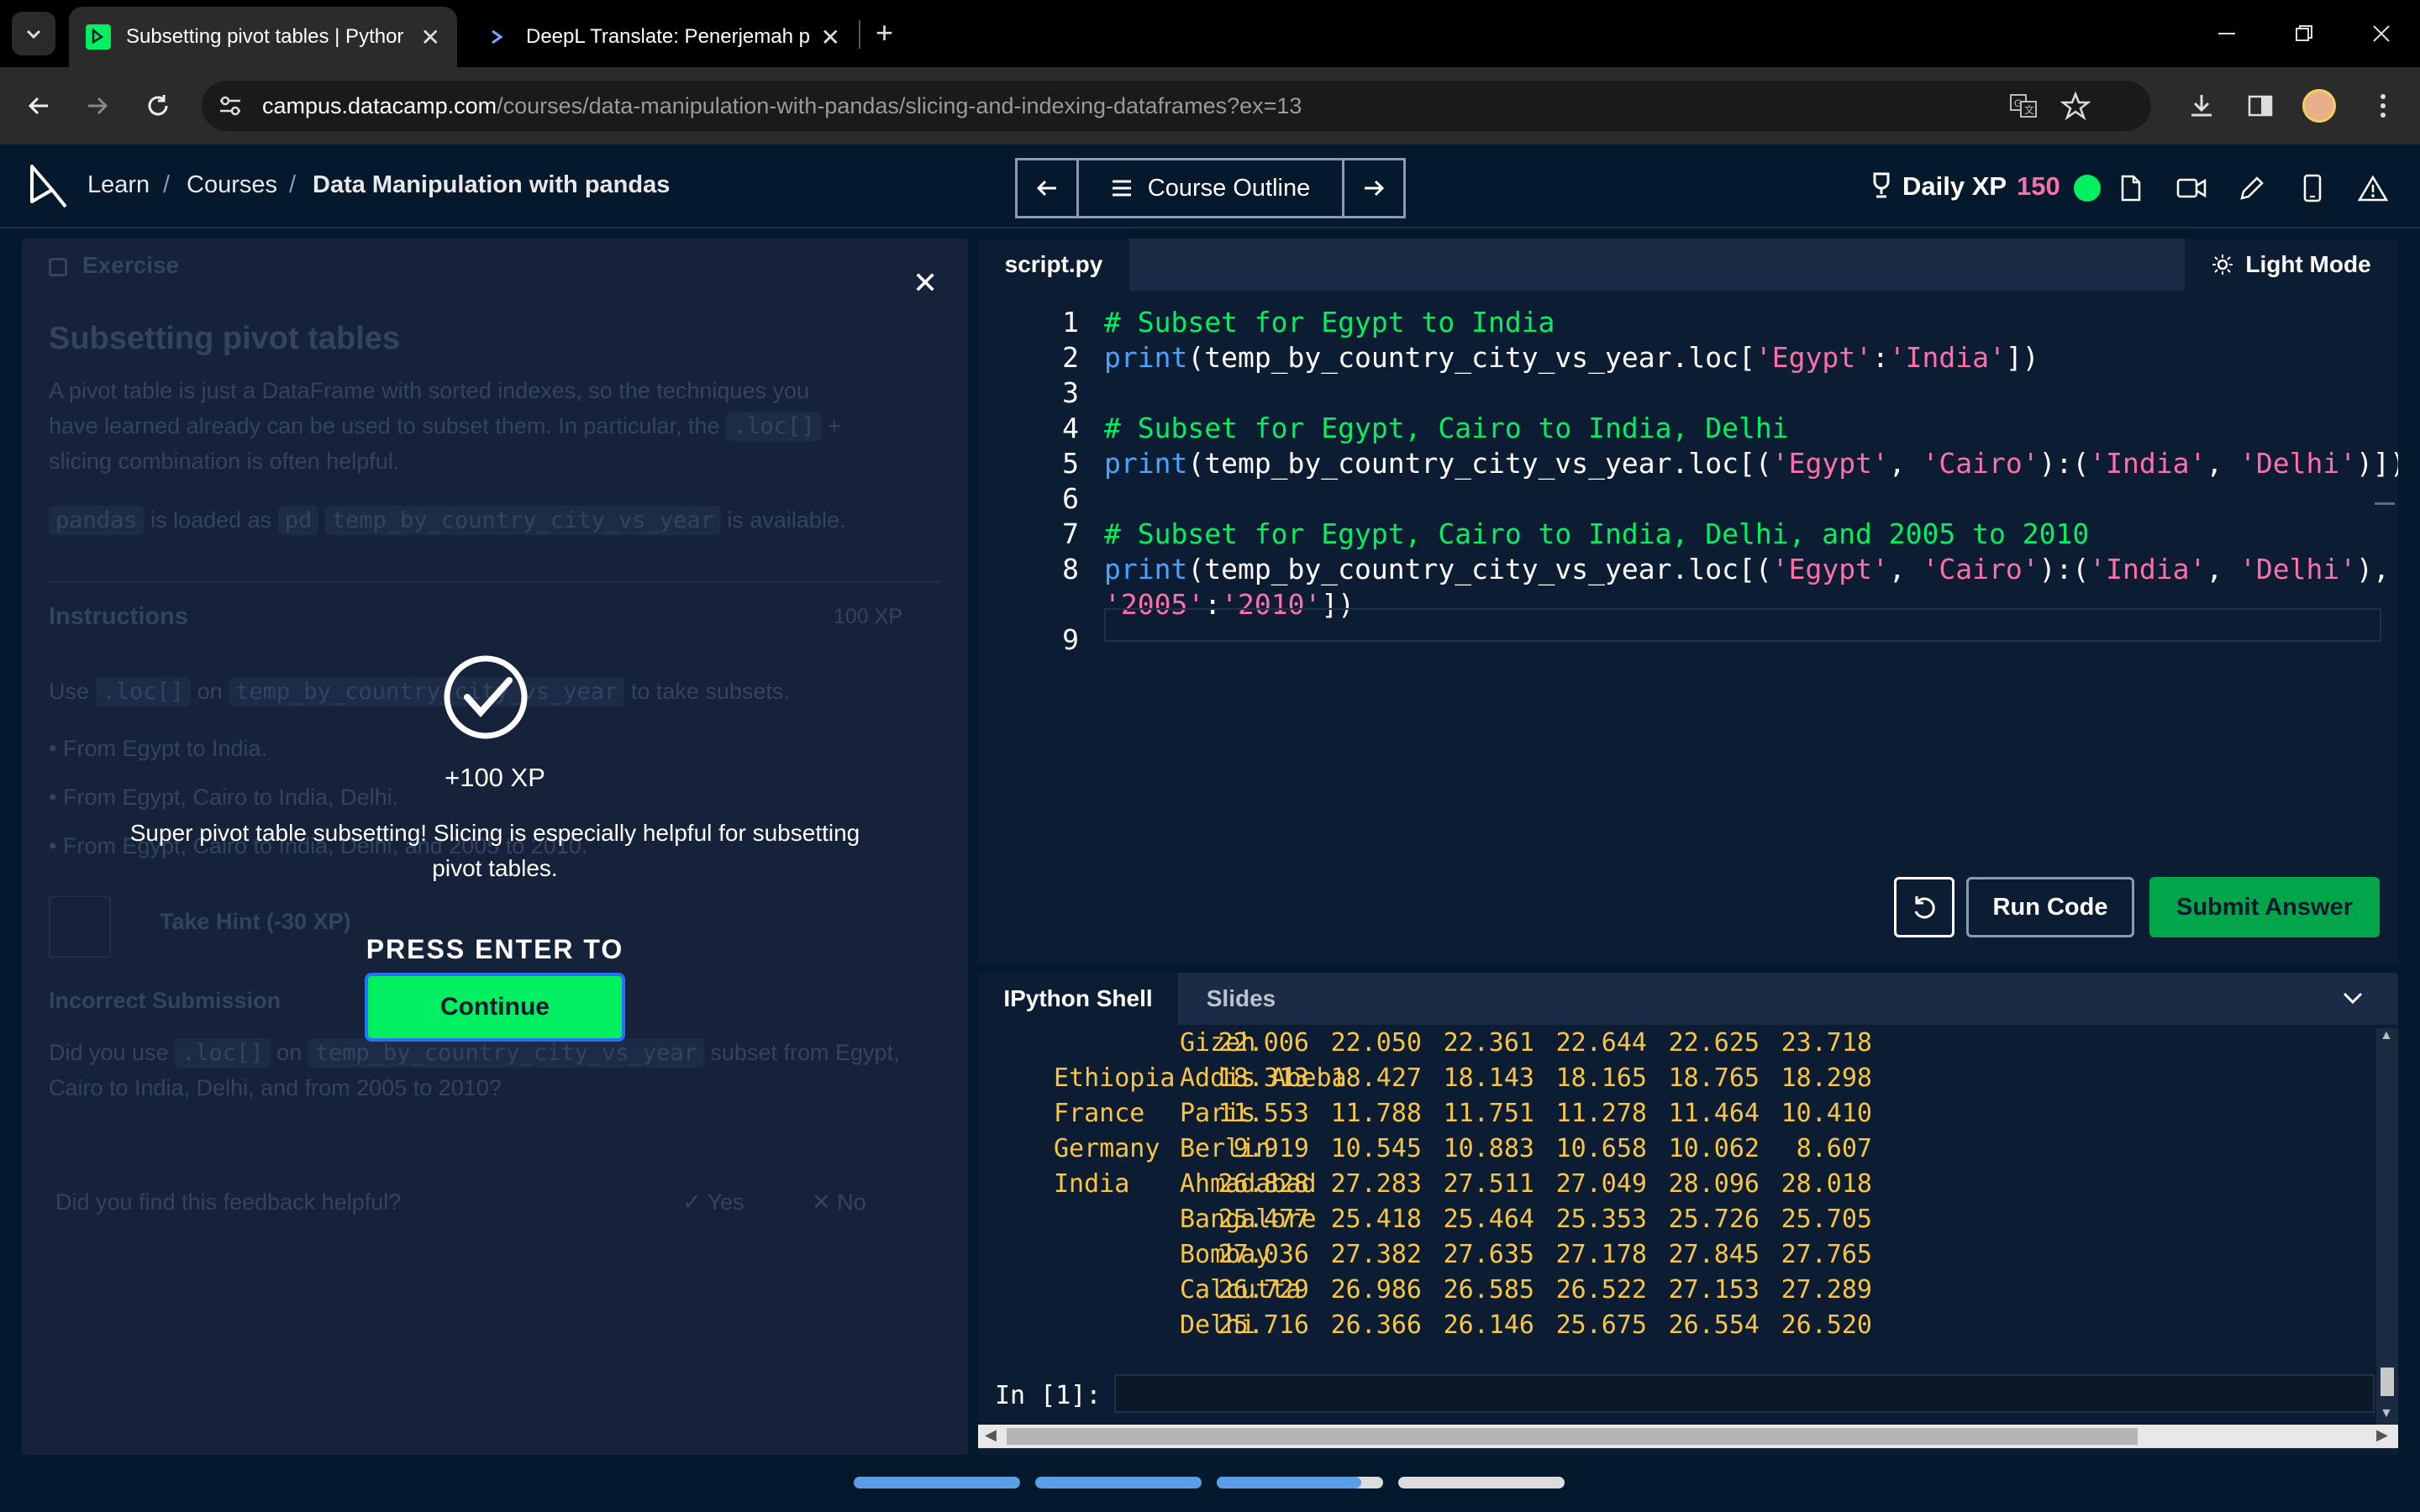 The width and height of the screenshot is (2420, 1512). Describe the element at coordinates (2050, 907) in the screenshot. I see `run-code-button: Run Code` at that location.